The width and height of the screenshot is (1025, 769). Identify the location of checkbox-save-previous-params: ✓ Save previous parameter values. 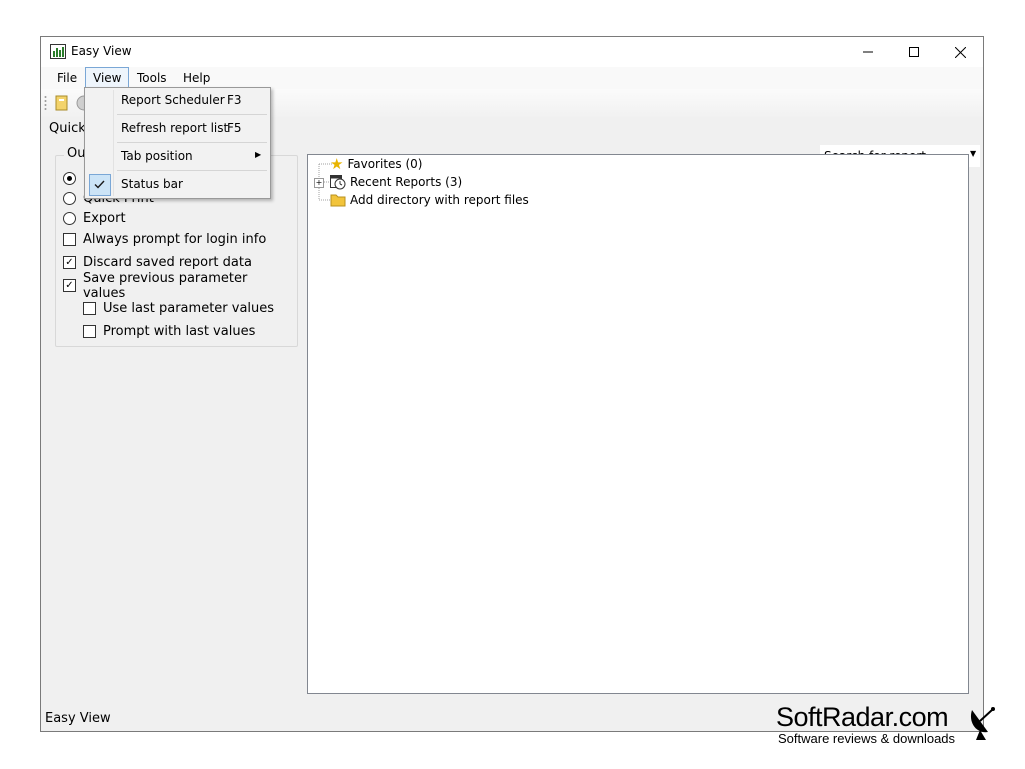
(178, 286).